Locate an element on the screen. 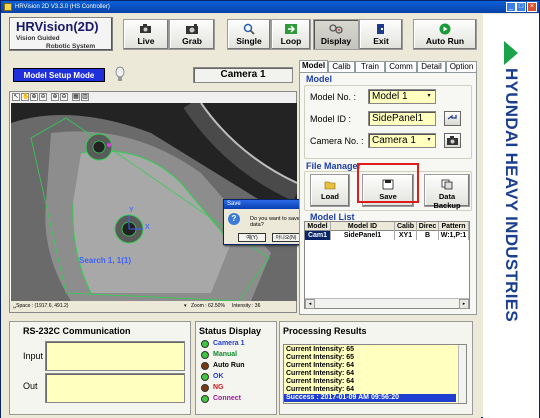 Image resolution: width=540 pixels, height=418 pixels. live-label: Live is located at coordinates (146, 41).